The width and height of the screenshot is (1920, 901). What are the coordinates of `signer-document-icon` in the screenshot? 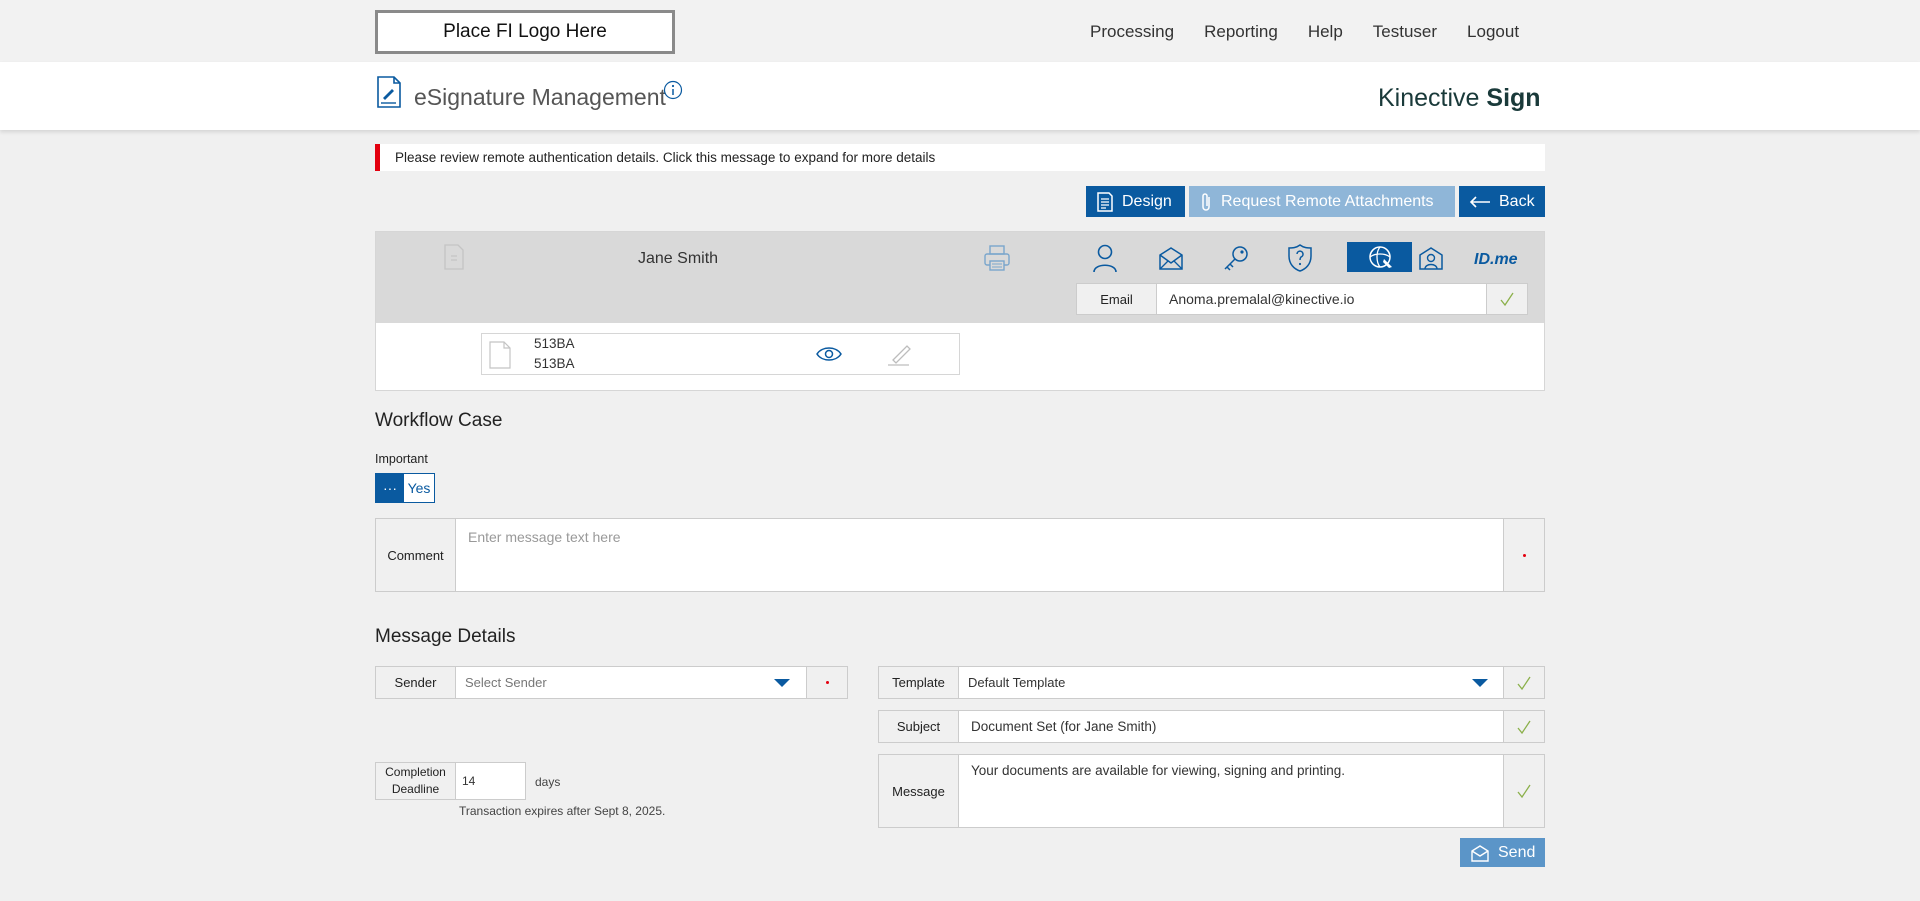 It's located at (454, 257).